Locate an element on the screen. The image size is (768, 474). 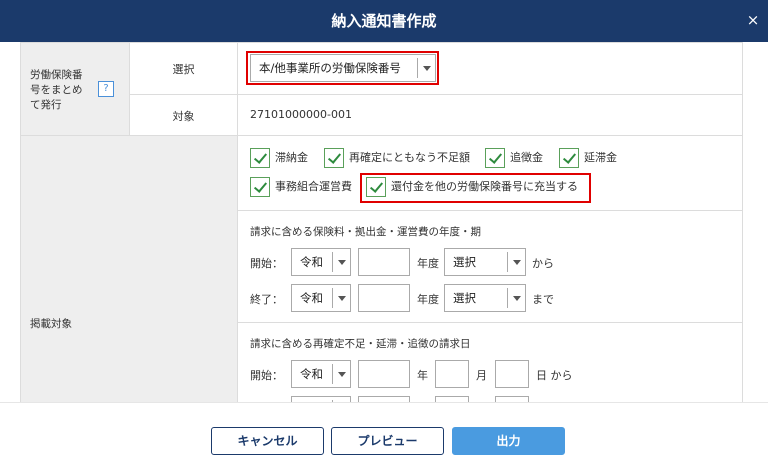
period-end-era-dropdown: 令和 is located at coordinates (321, 298).